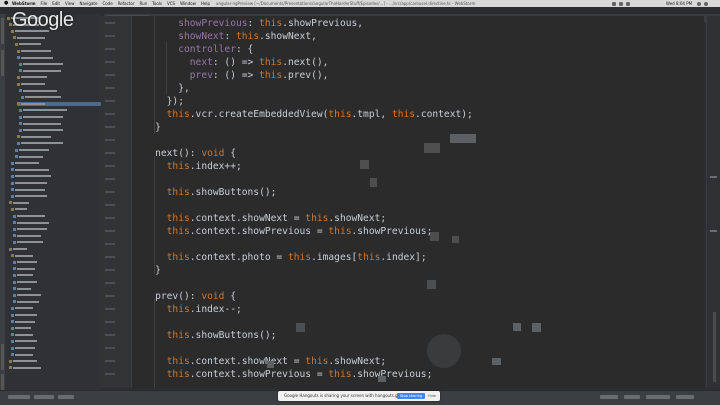  What do you see at coordinates (714, 347) in the screenshot?
I see `scrollbar-thumb` at bounding box center [714, 347].